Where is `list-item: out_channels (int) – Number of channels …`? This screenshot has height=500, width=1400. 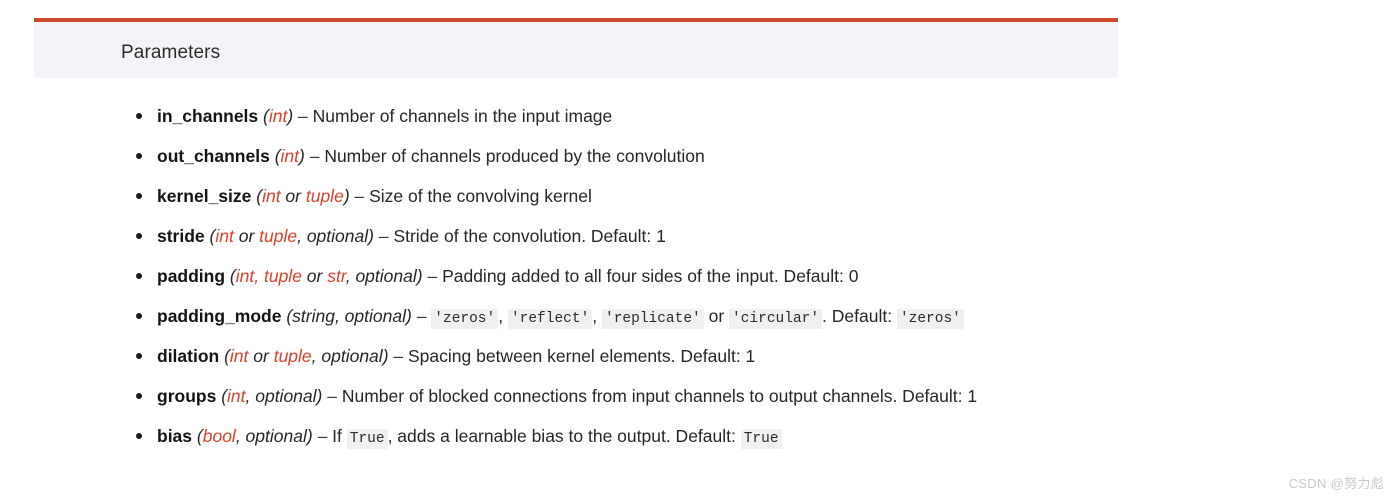 list-item: out_channels (int) – Number of channels … is located at coordinates (700, 156).